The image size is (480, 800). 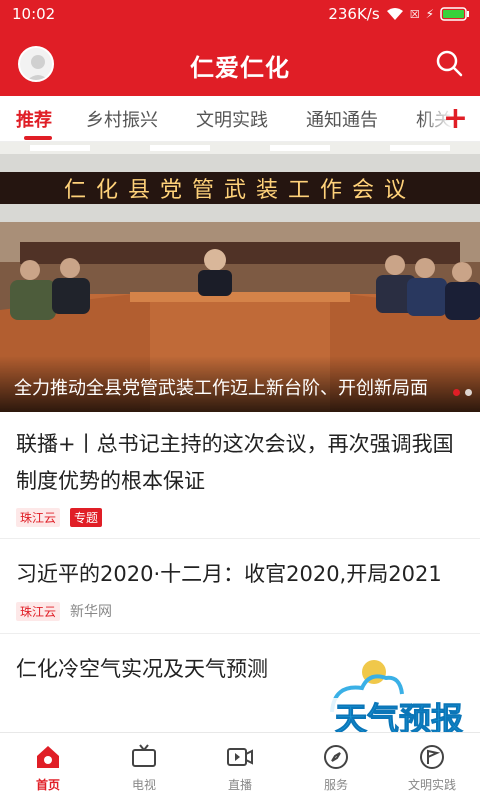 I want to click on category-tabs: 推荐 乡村振兴 文明实践 通知通告 机关 +, so click(x=240, y=119).